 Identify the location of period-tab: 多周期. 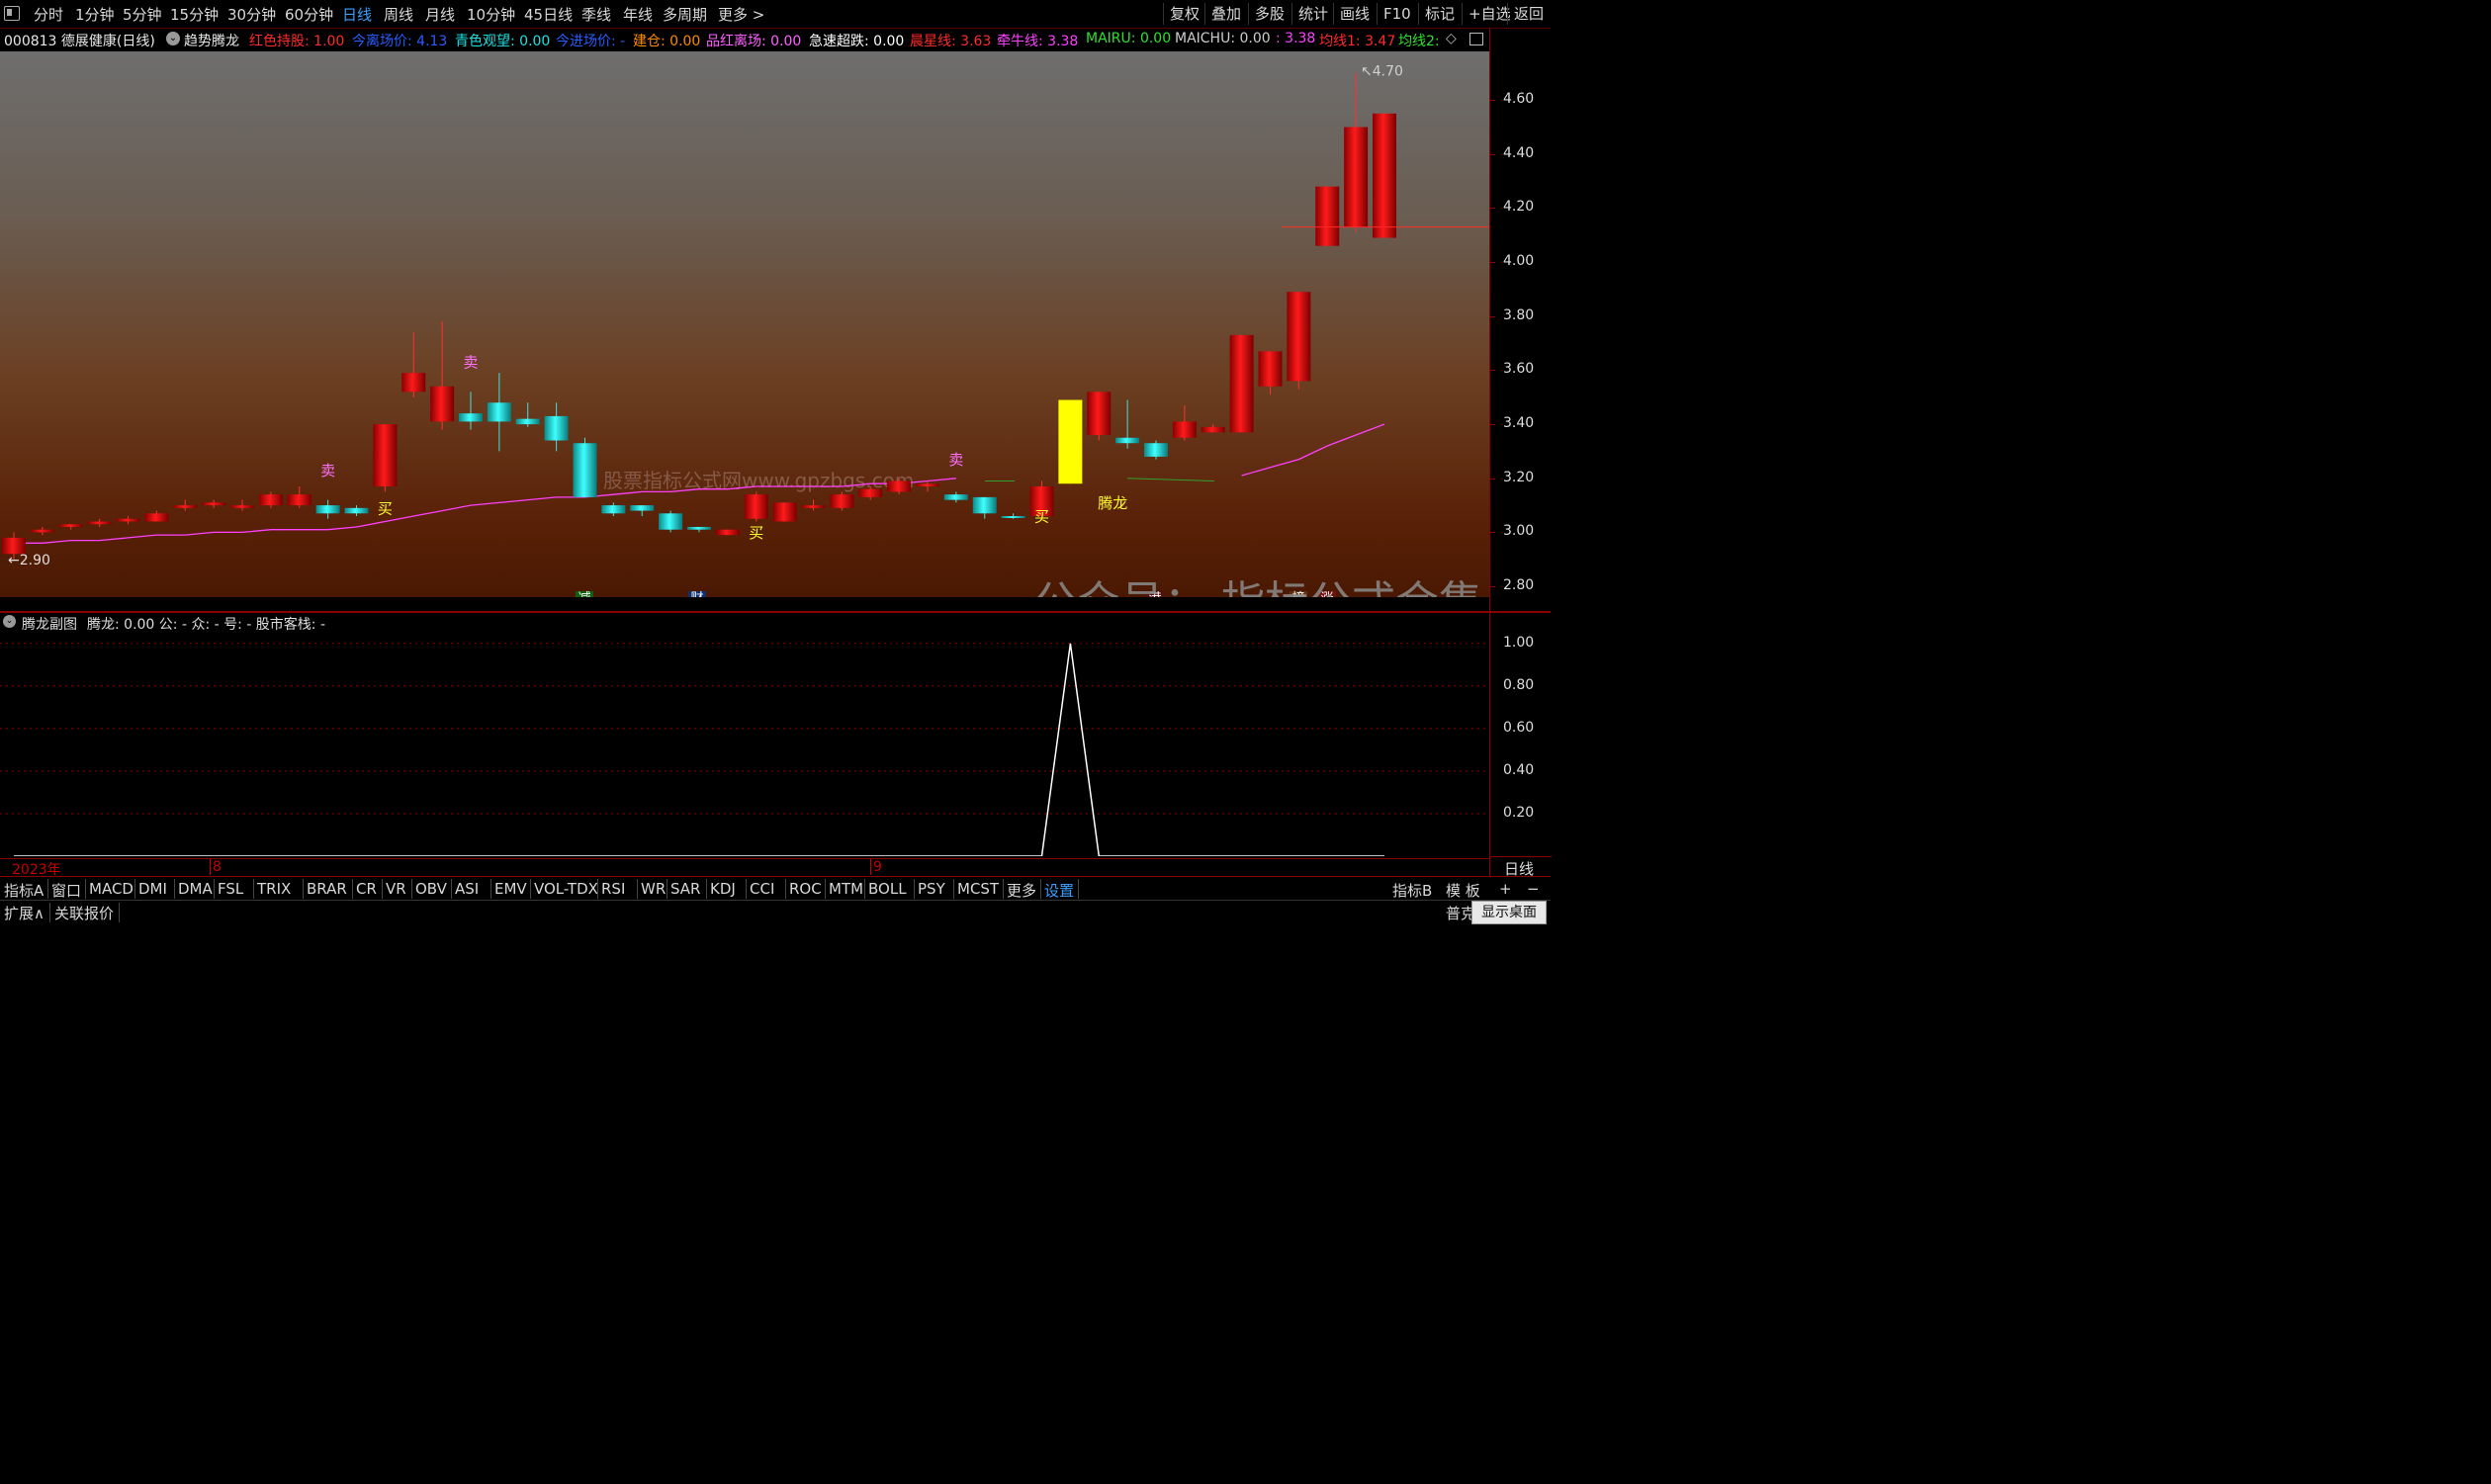
(685, 14).